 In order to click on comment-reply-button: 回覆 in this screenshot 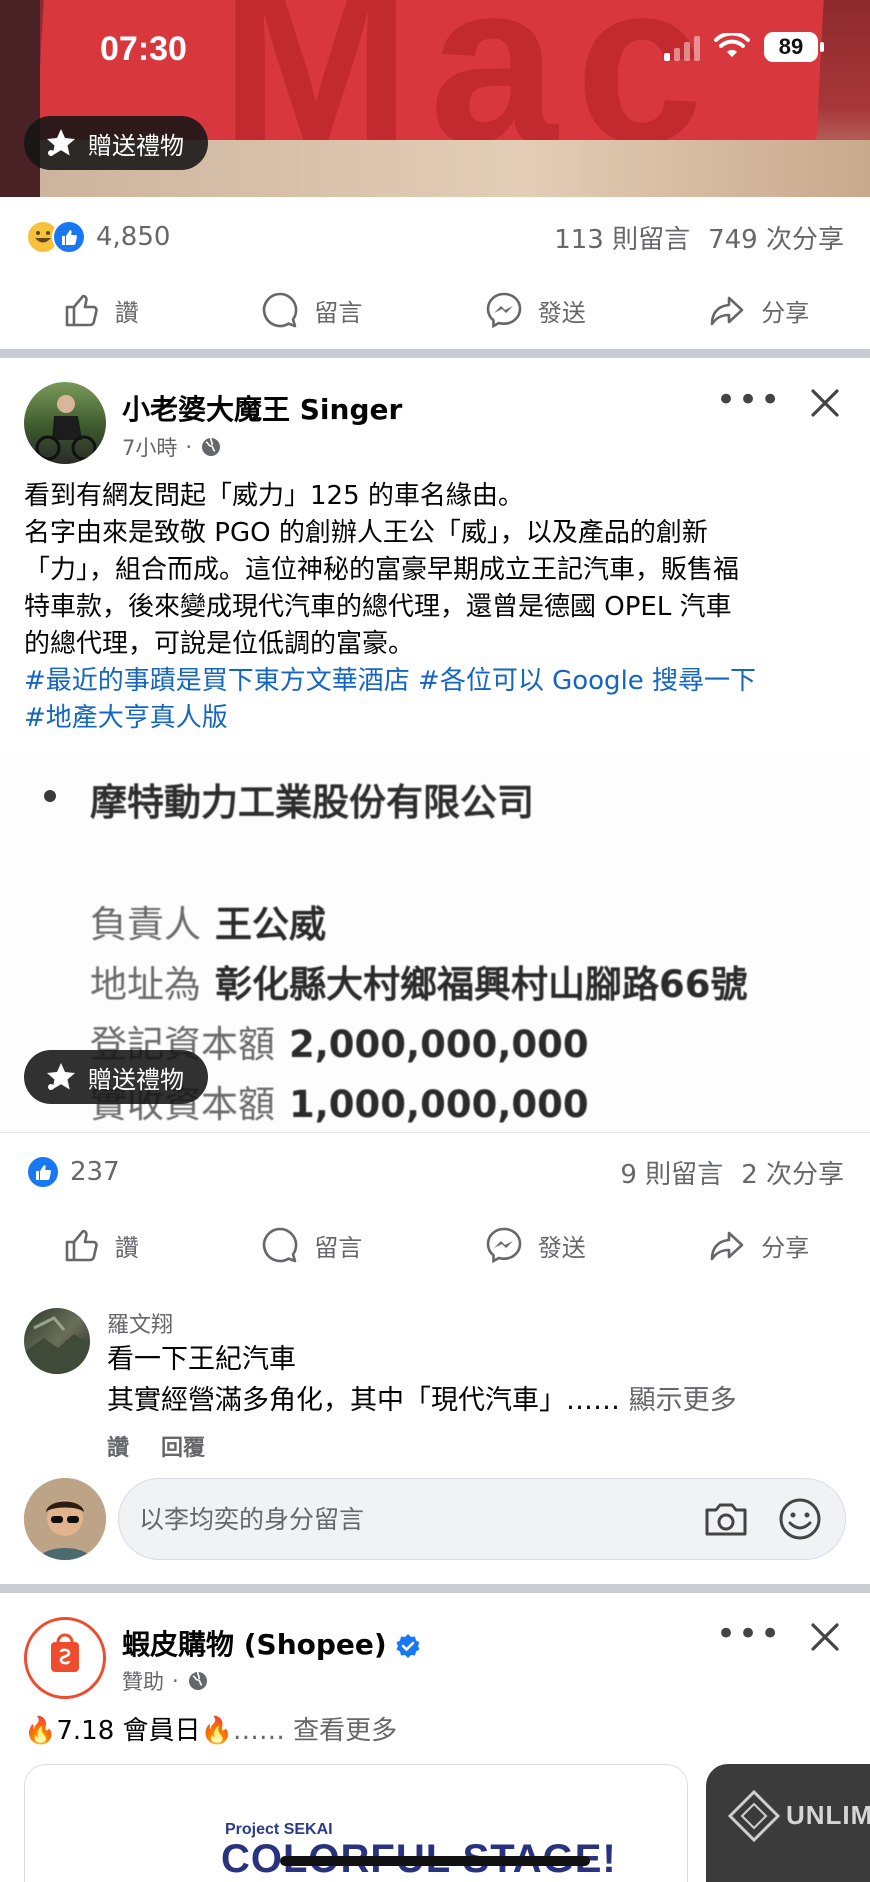, I will do `click(183, 1446)`.